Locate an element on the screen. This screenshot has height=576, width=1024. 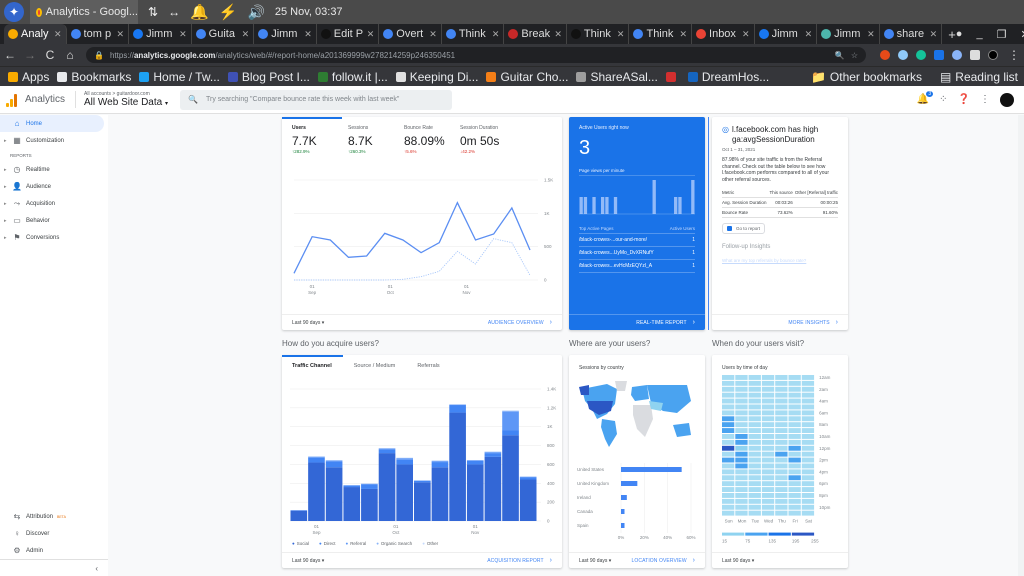
sidebar-item-admin: ⚙ Admin is located at coordinates (54, 550).